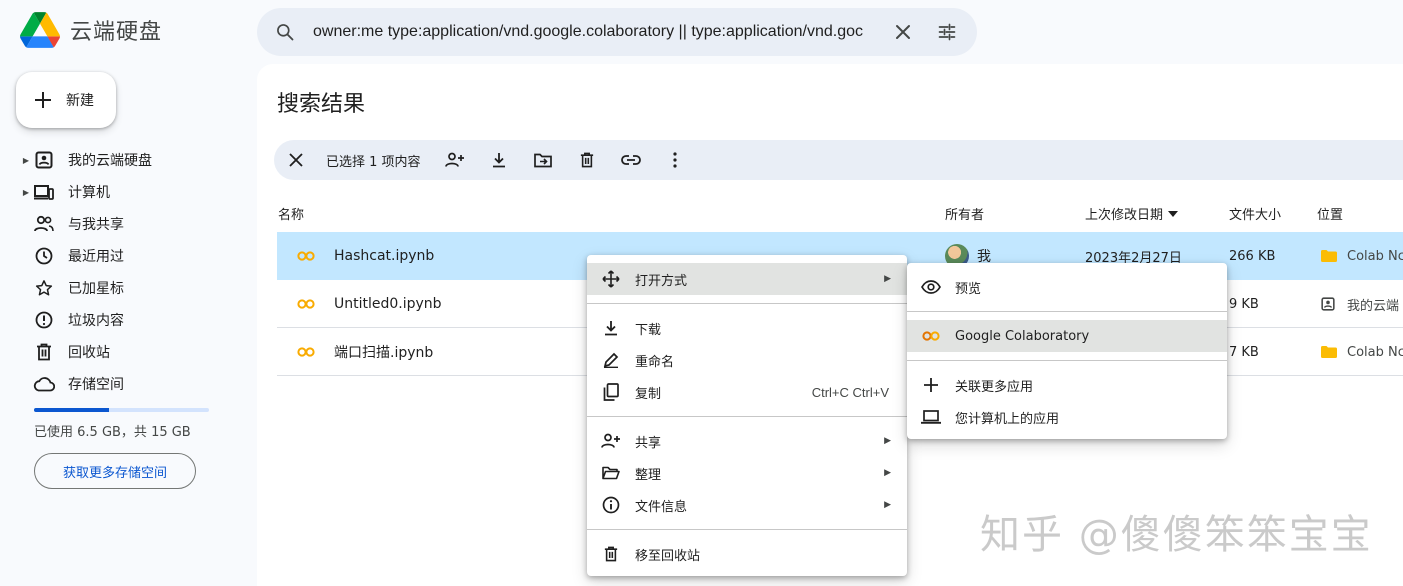 The height and width of the screenshot is (586, 1403). I want to click on sidebar-item-shared-with-me: 与我共享, so click(130, 224).